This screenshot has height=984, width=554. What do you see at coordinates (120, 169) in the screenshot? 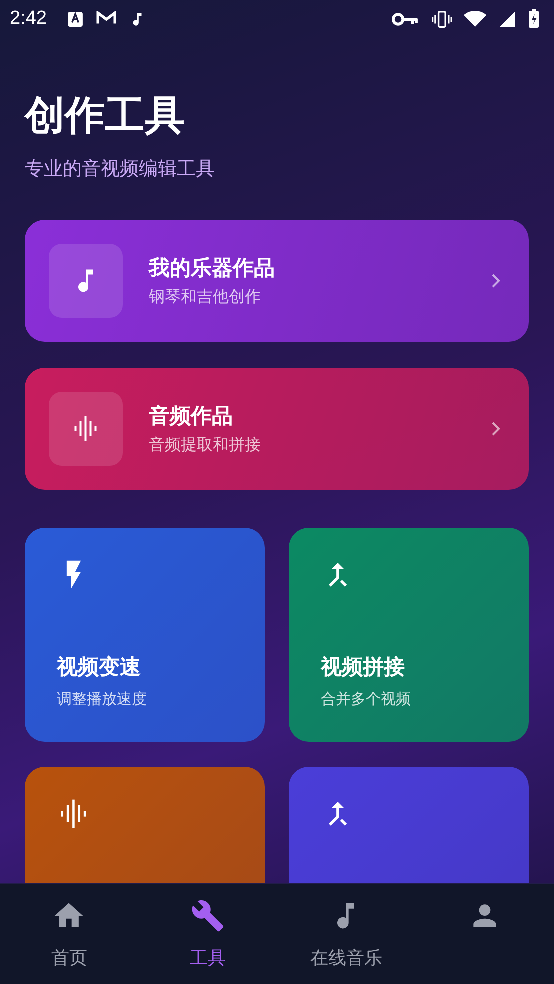
I see `page-subtitle: 专业的音视频编辑工具` at bounding box center [120, 169].